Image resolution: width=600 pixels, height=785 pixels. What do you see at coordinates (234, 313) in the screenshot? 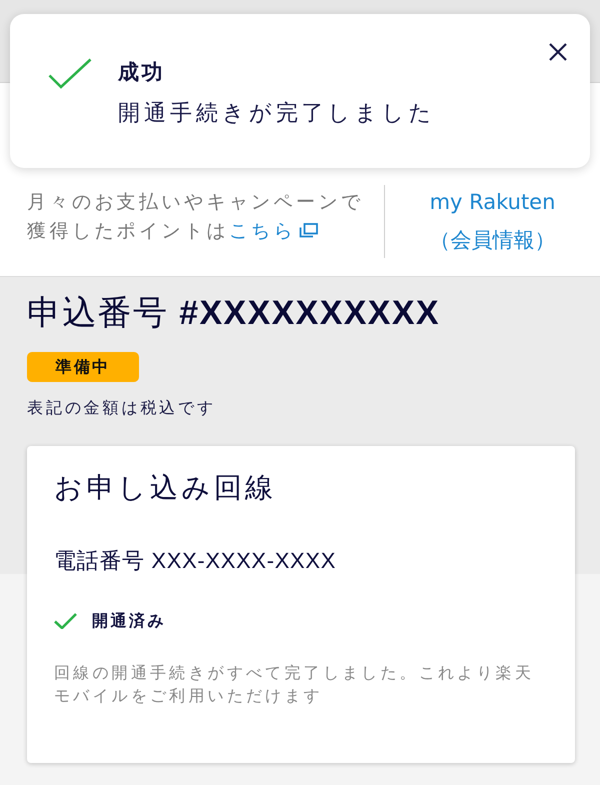
I see `order-number-heading: 申込番号 #XXXXXXXXXX` at bounding box center [234, 313].